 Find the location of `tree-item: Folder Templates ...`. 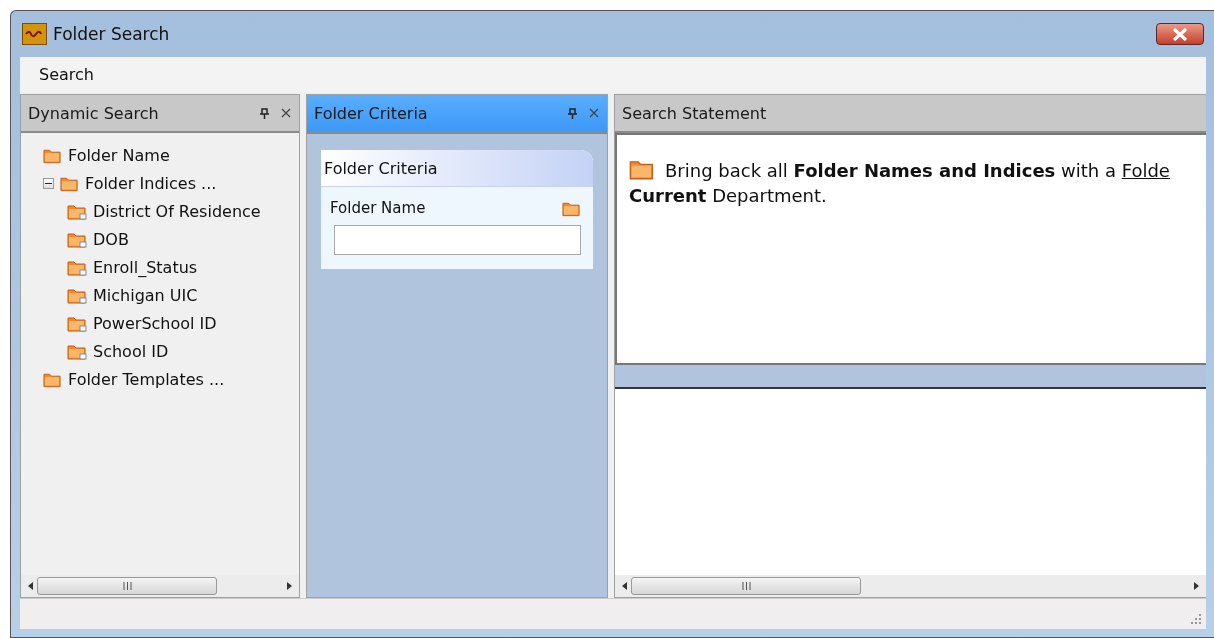

tree-item: Folder Templates ... is located at coordinates (146, 379).